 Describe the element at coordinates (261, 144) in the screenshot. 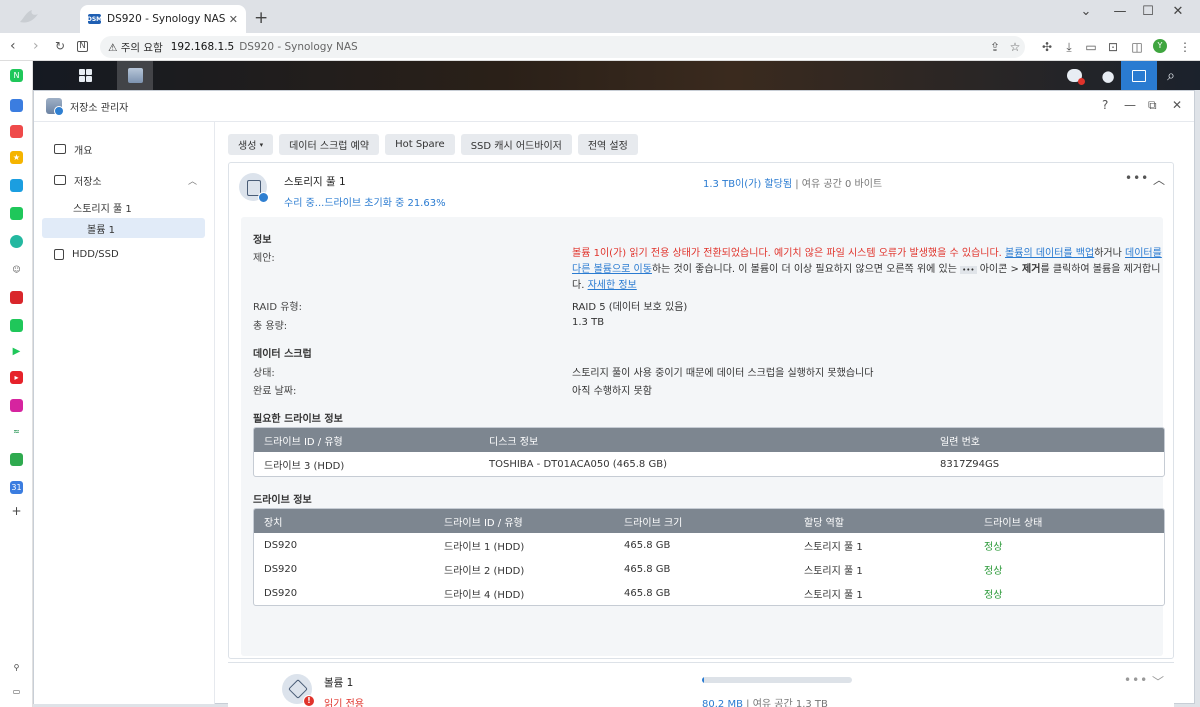

I see `caret-down-icon: ▾` at that location.